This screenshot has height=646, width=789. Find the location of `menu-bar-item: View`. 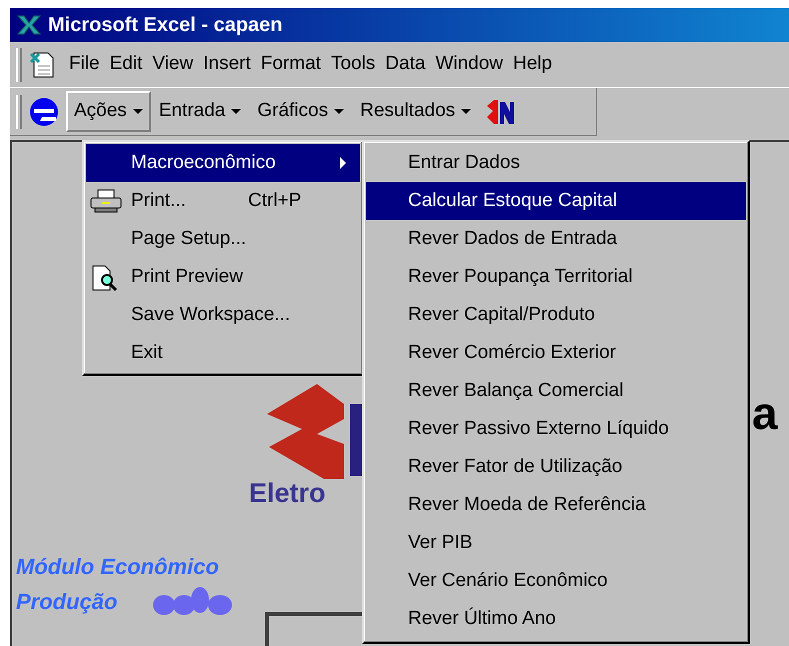

menu-bar-item: View is located at coordinates (172, 64).